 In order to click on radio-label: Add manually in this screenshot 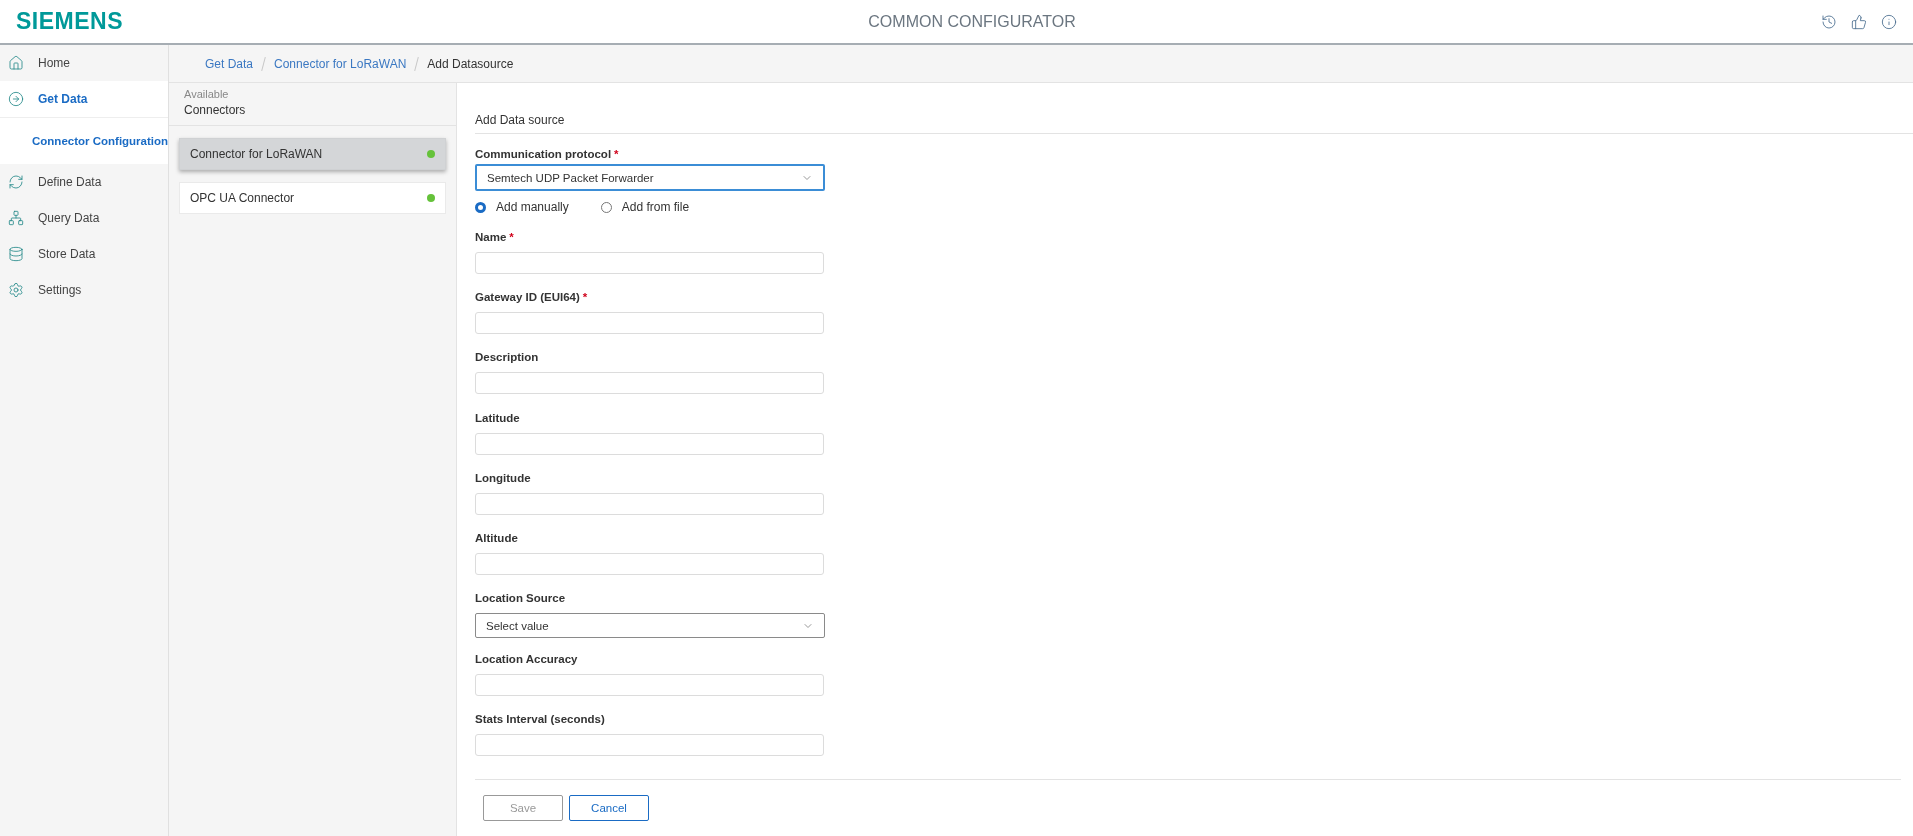, I will do `click(532, 207)`.